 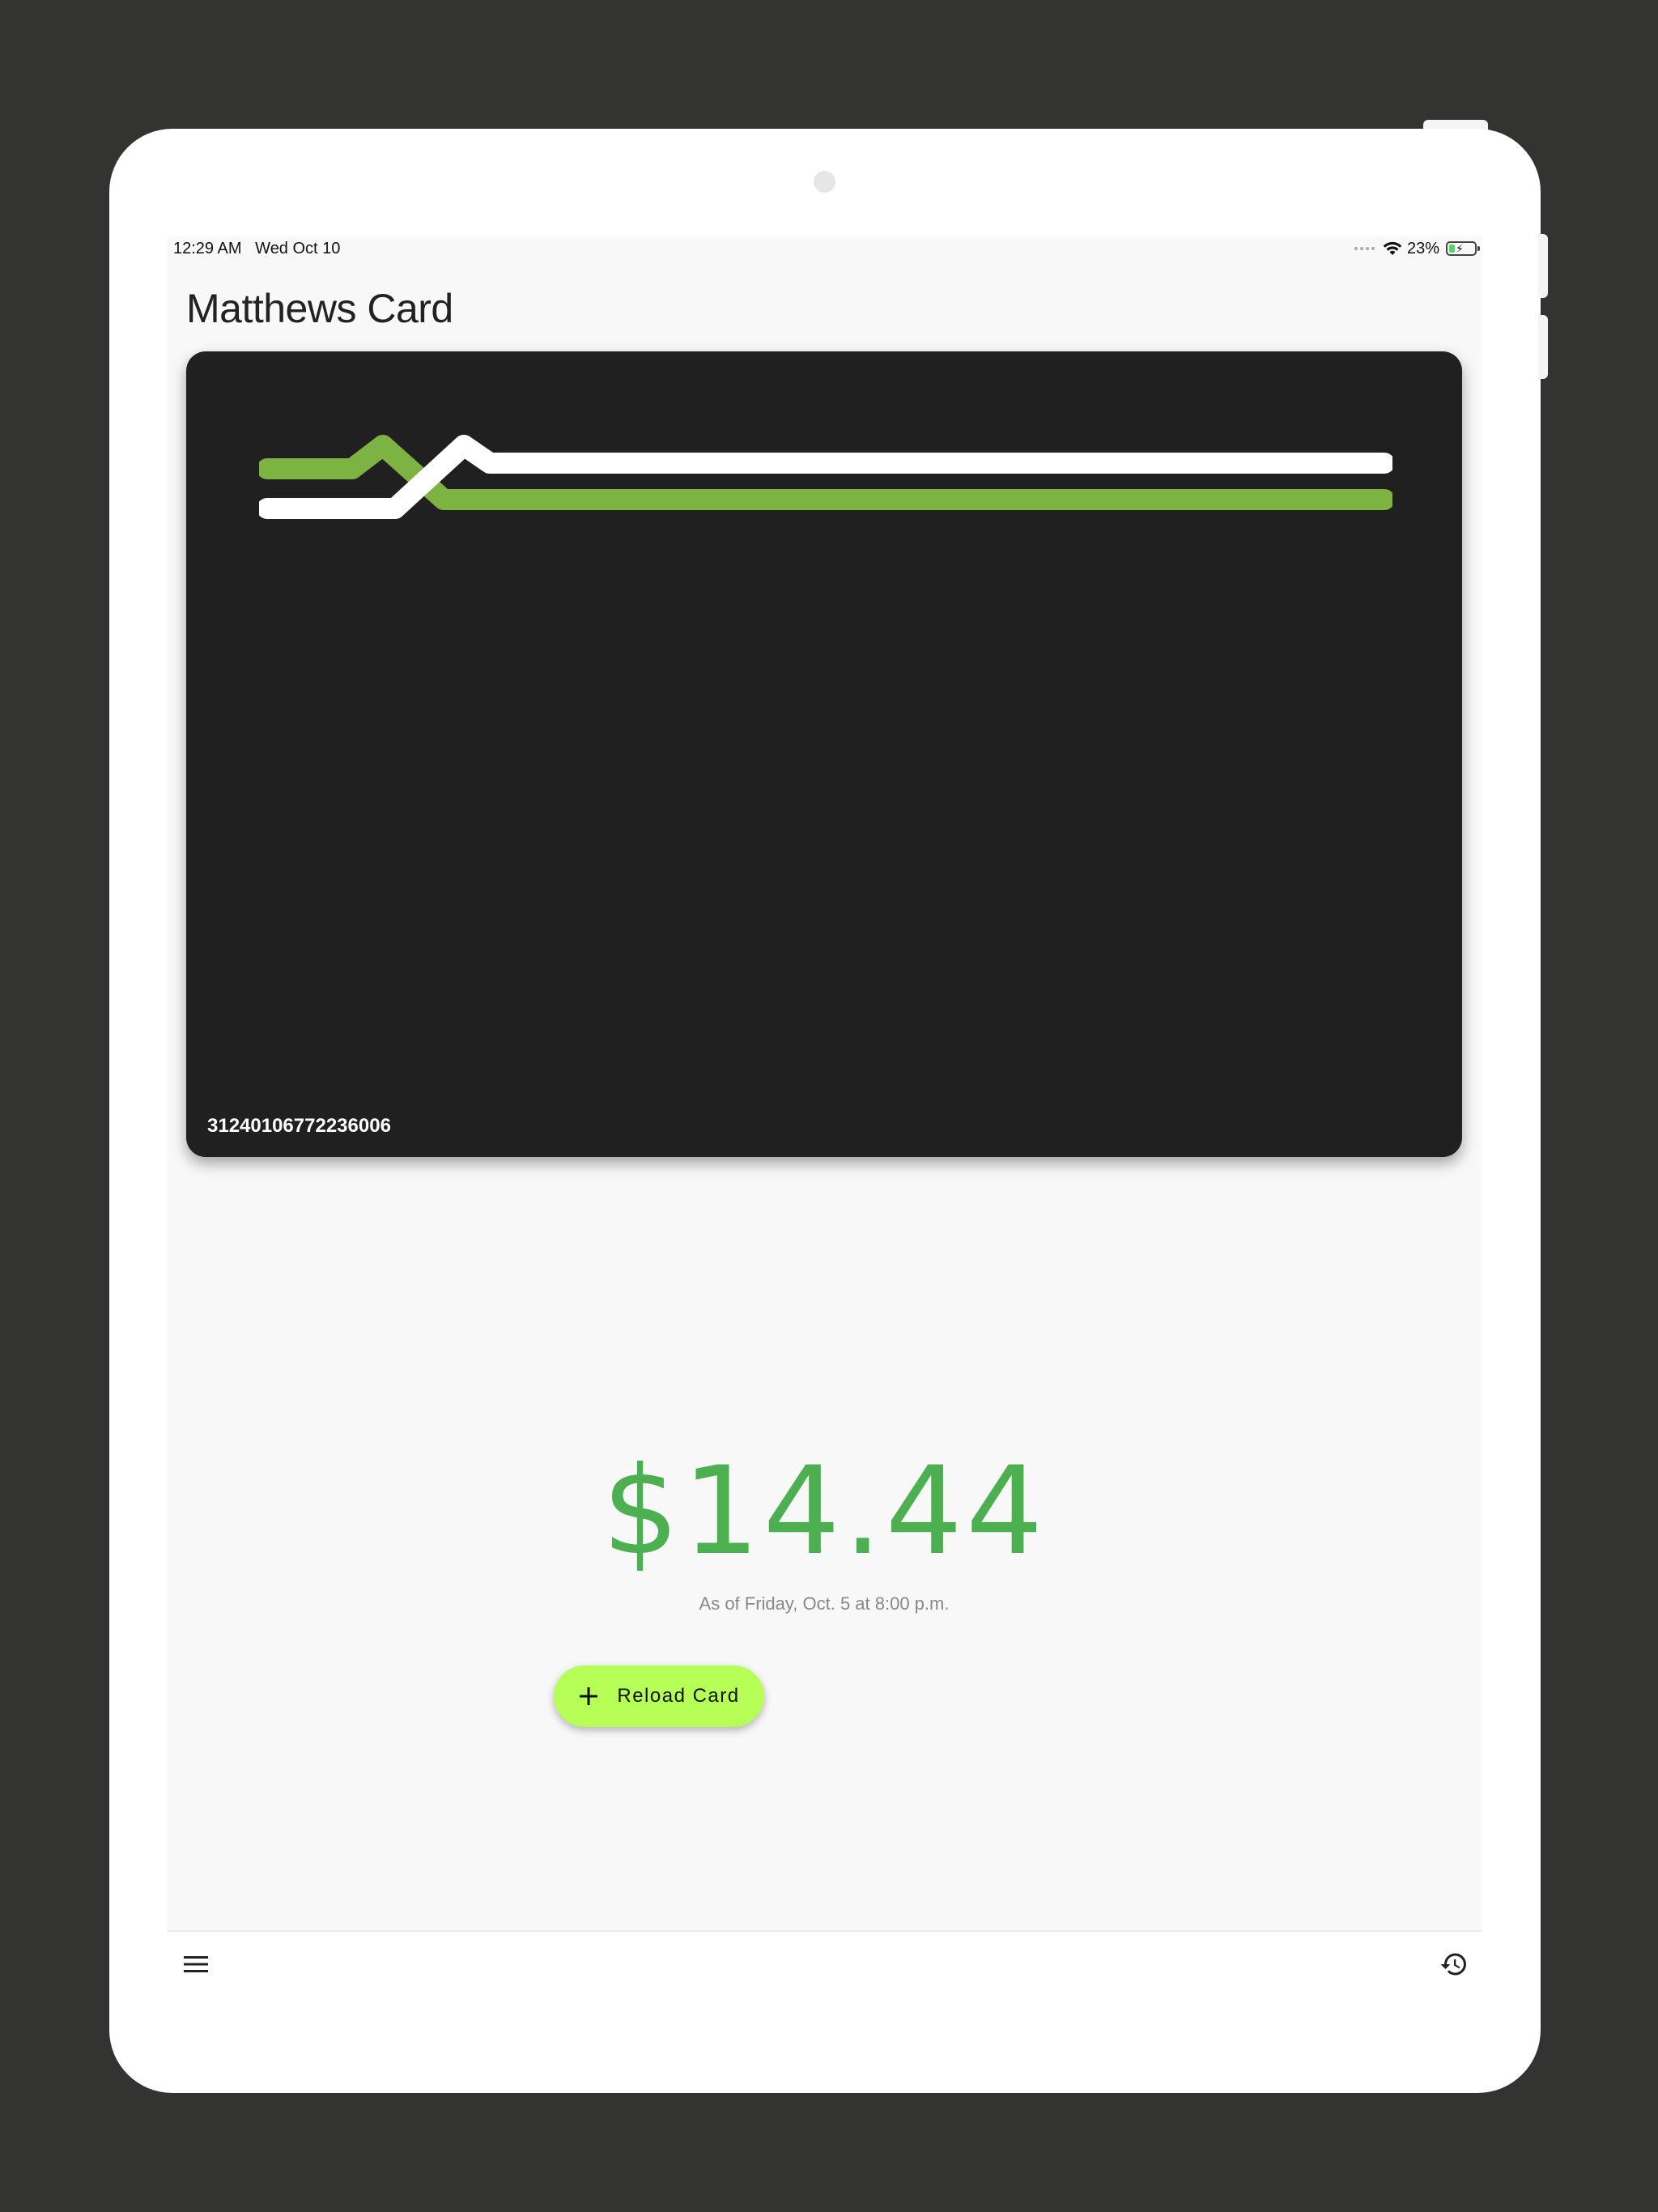 I want to click on cellular-signal-icon, so click(x=1364, y=249).